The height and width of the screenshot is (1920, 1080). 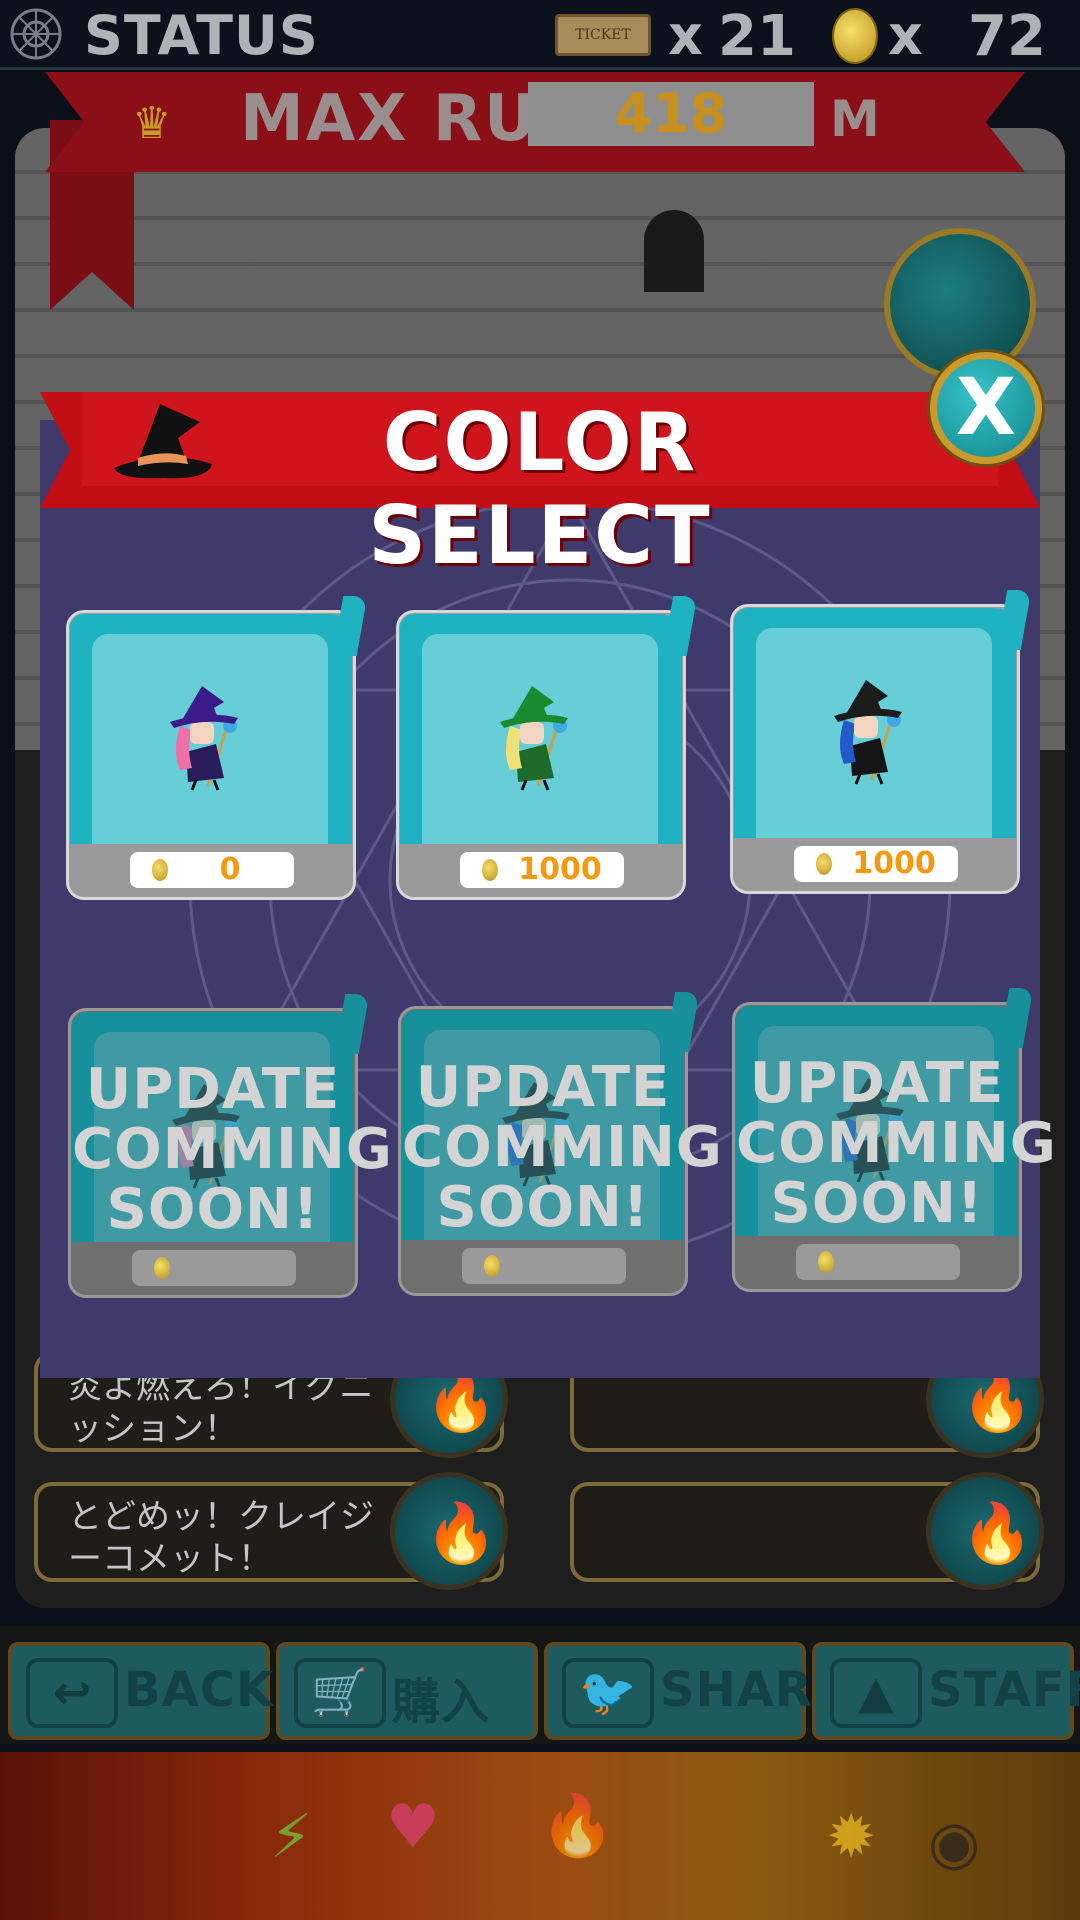 What do you see at coordinates (291, 1837) in the screenshot?
I see `lightning-icon: ⚡` at bounding box center [291, 1837].